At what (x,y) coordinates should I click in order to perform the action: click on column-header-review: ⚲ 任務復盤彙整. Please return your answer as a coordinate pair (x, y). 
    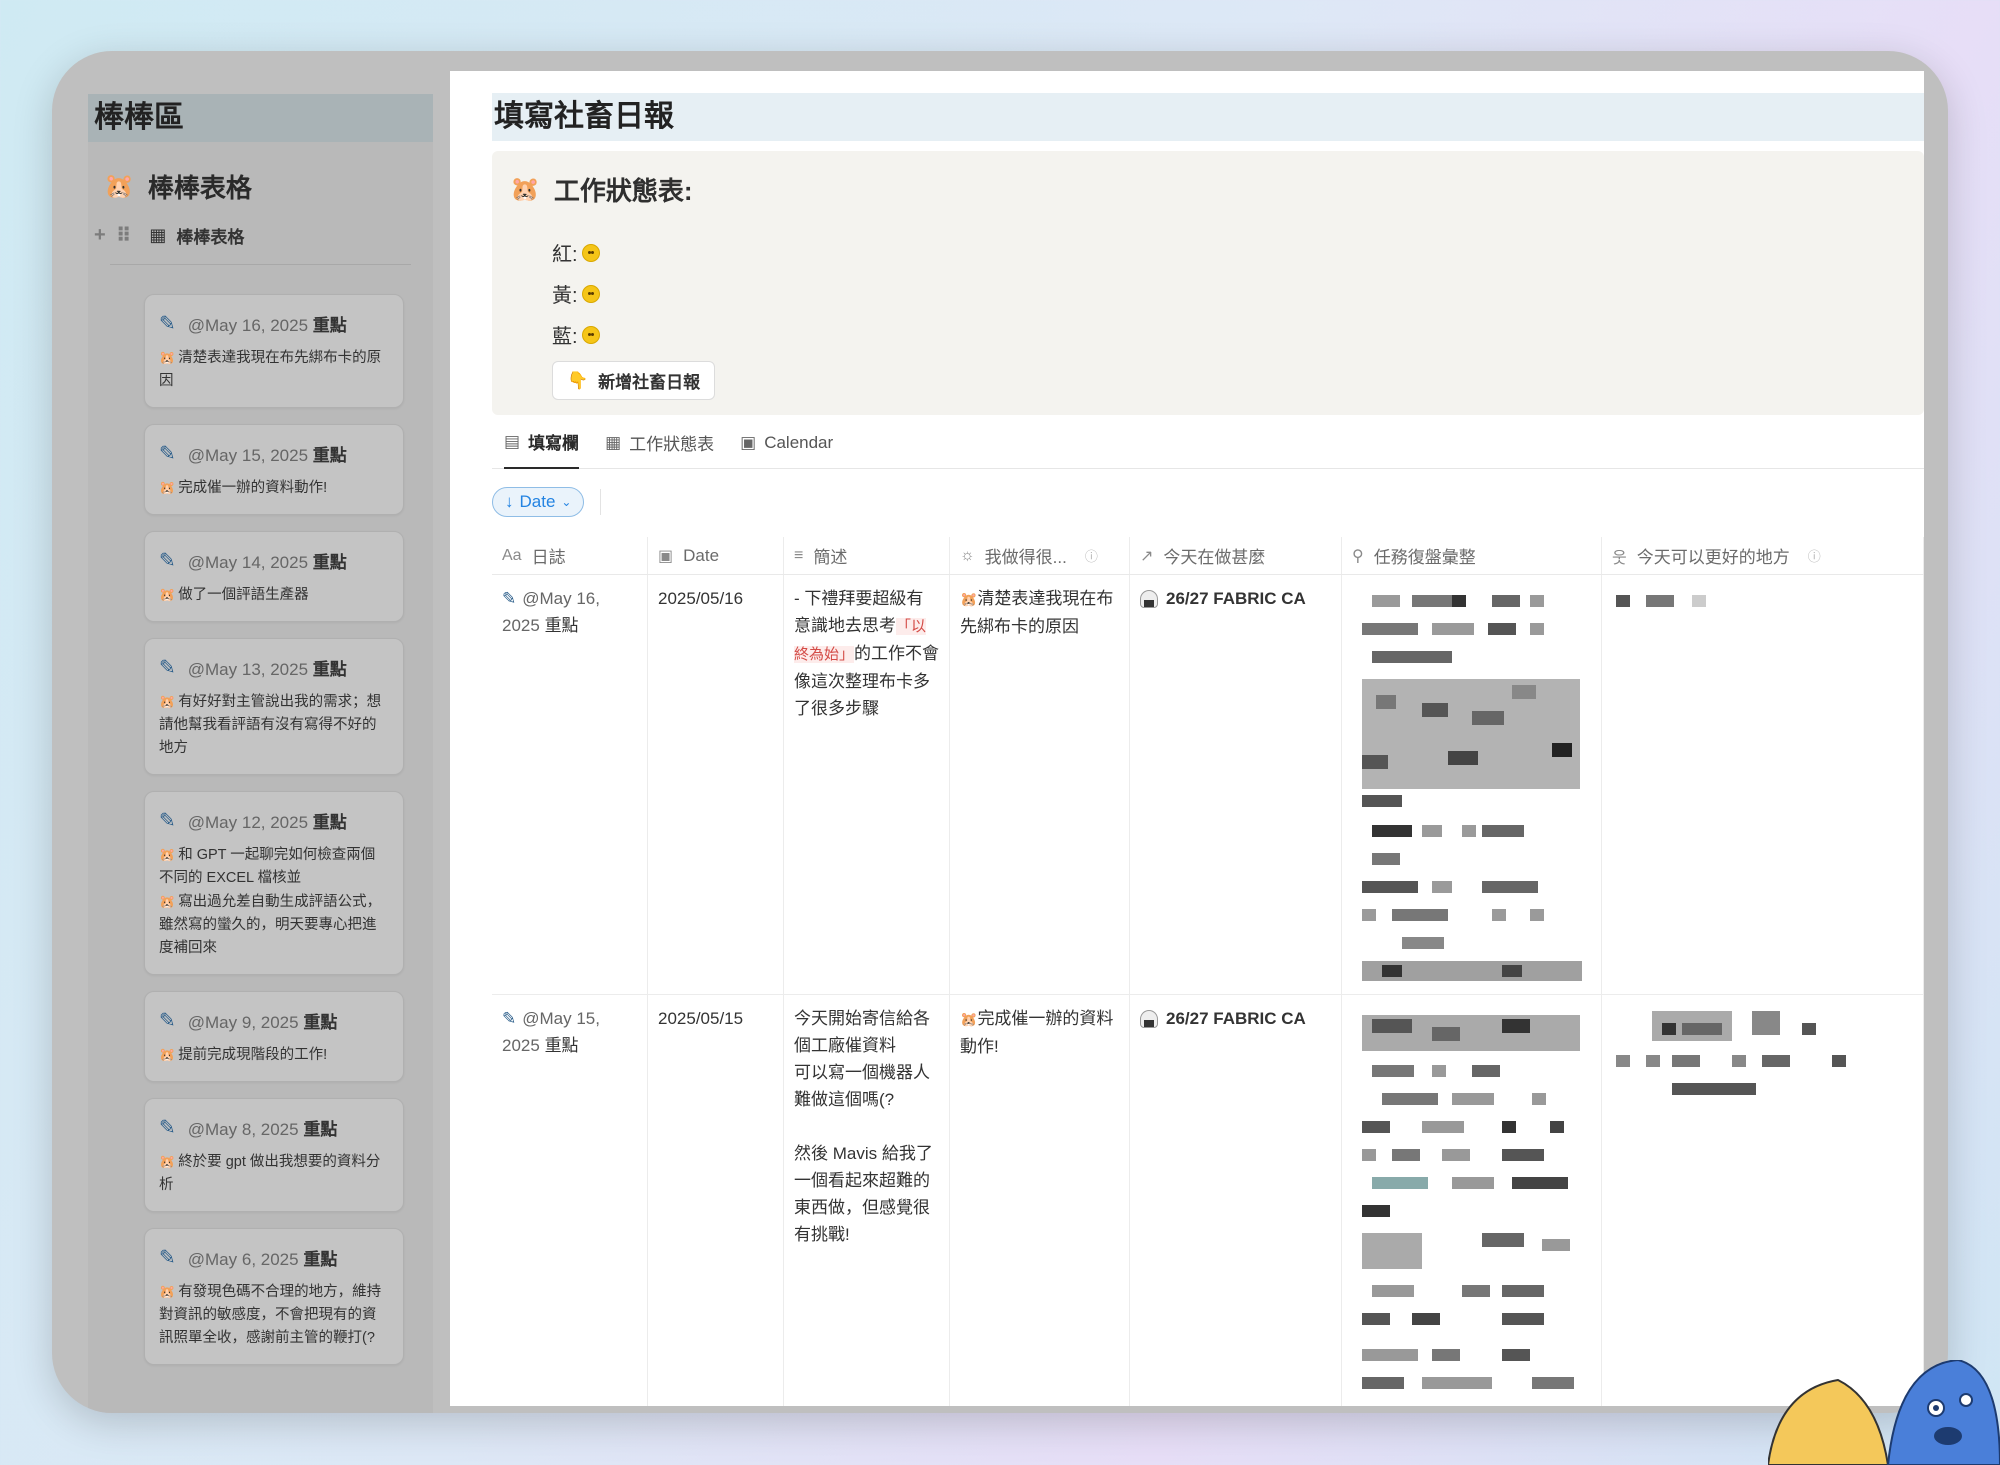
    Looking at the image, I should click on (1472, 555).